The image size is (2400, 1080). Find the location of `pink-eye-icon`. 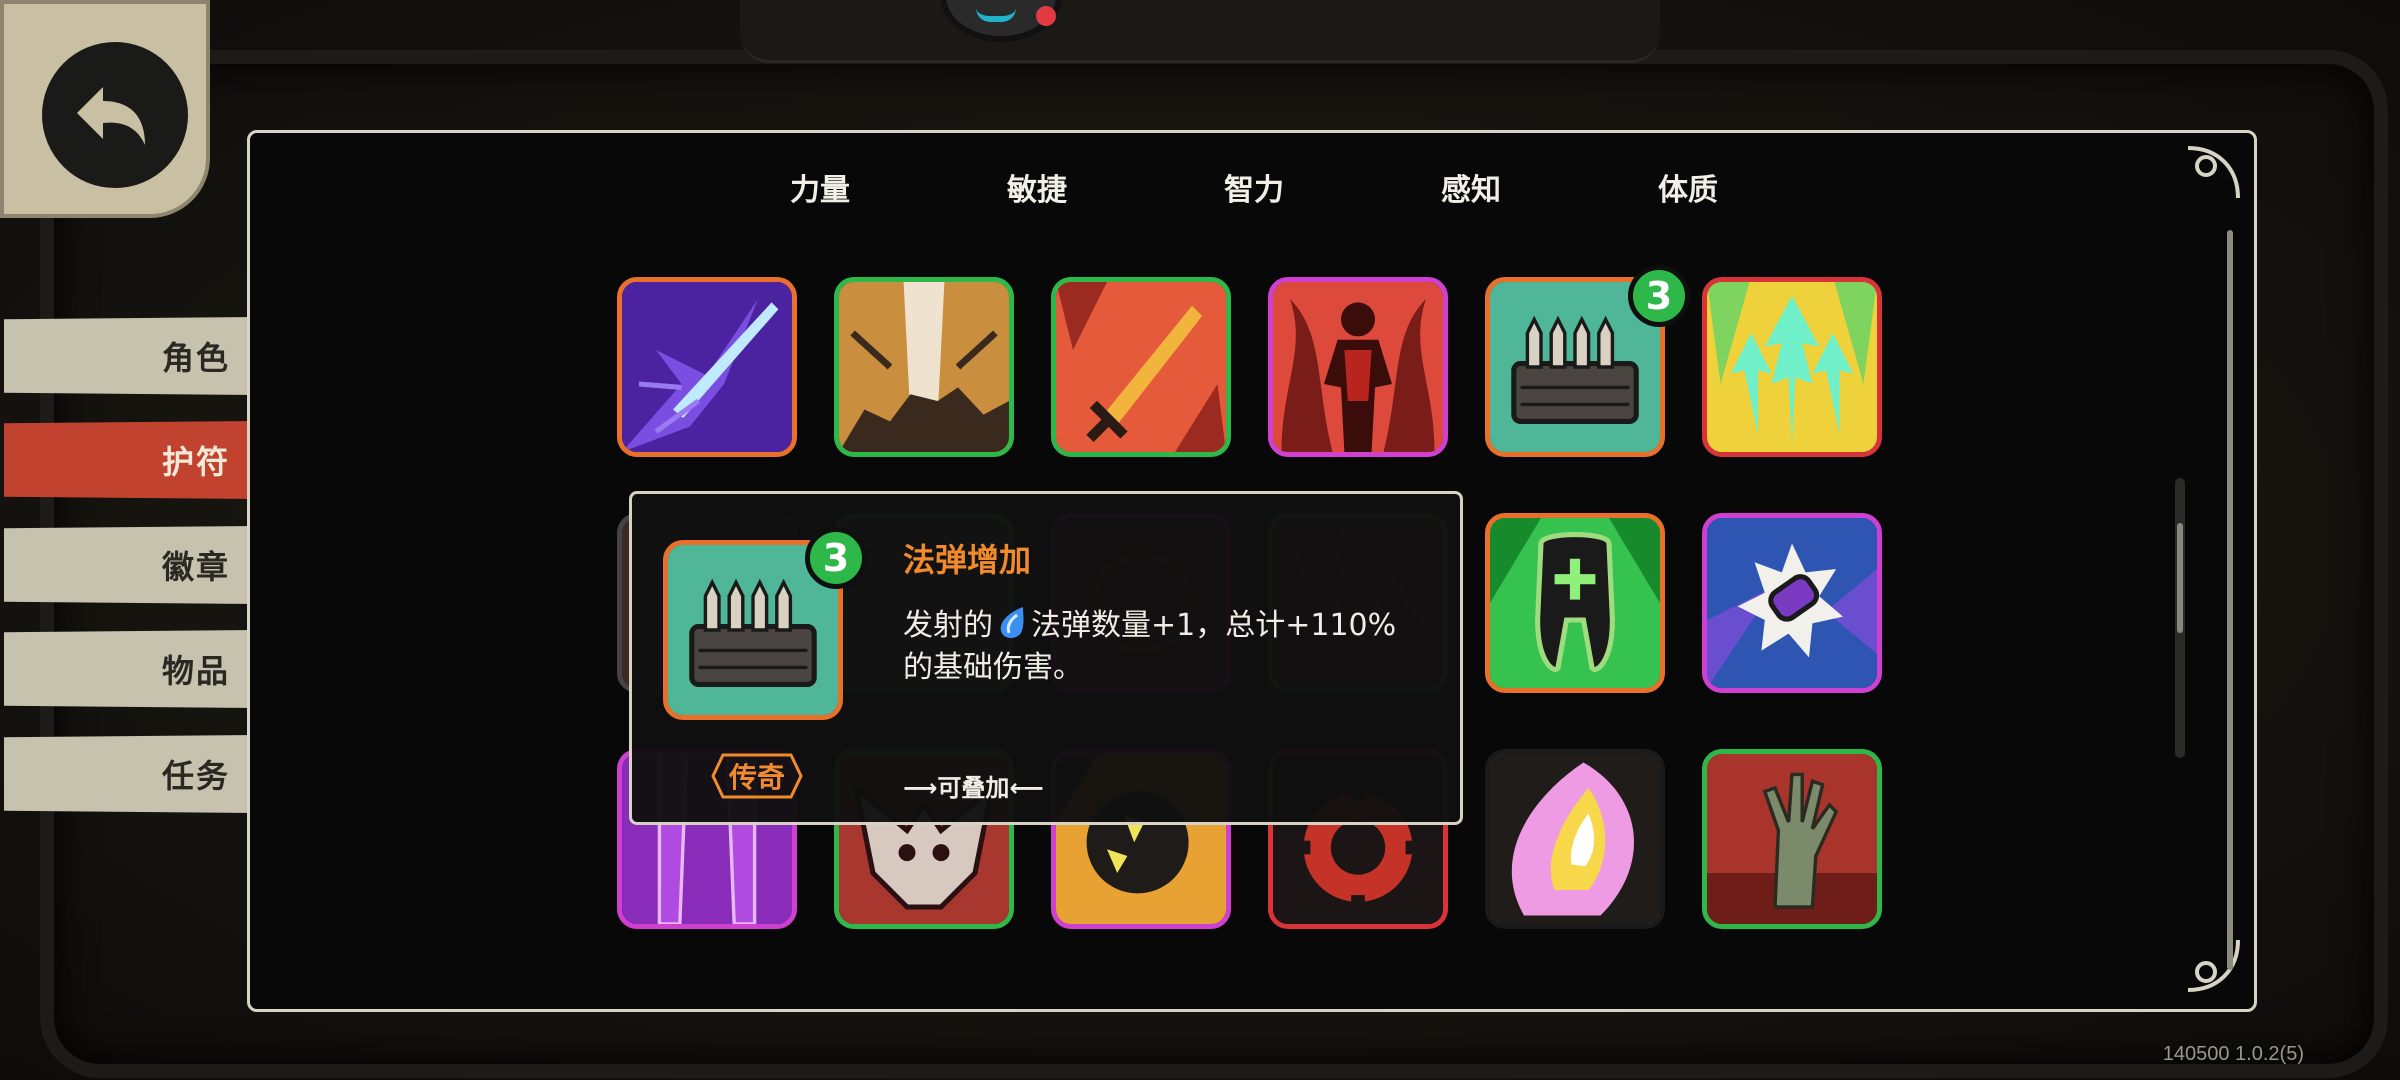

pink-eye-icon is located at coordinates (1575, 839).